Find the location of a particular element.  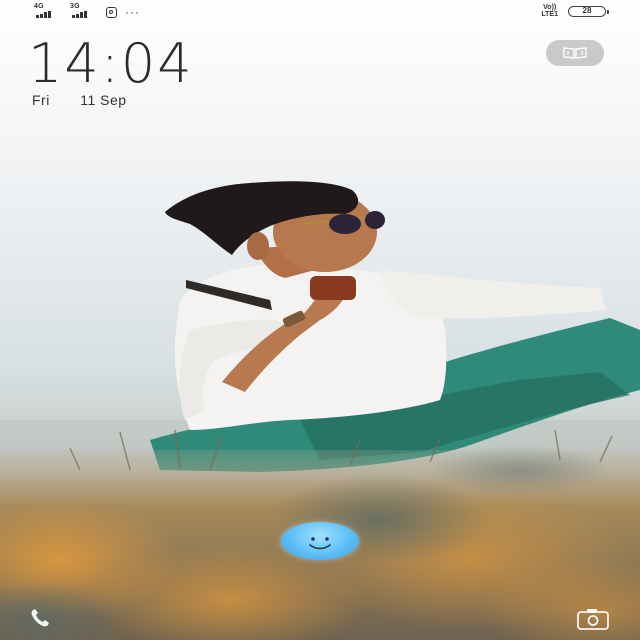

sim2-network-label: 3G is located at coordinates (75, 6).